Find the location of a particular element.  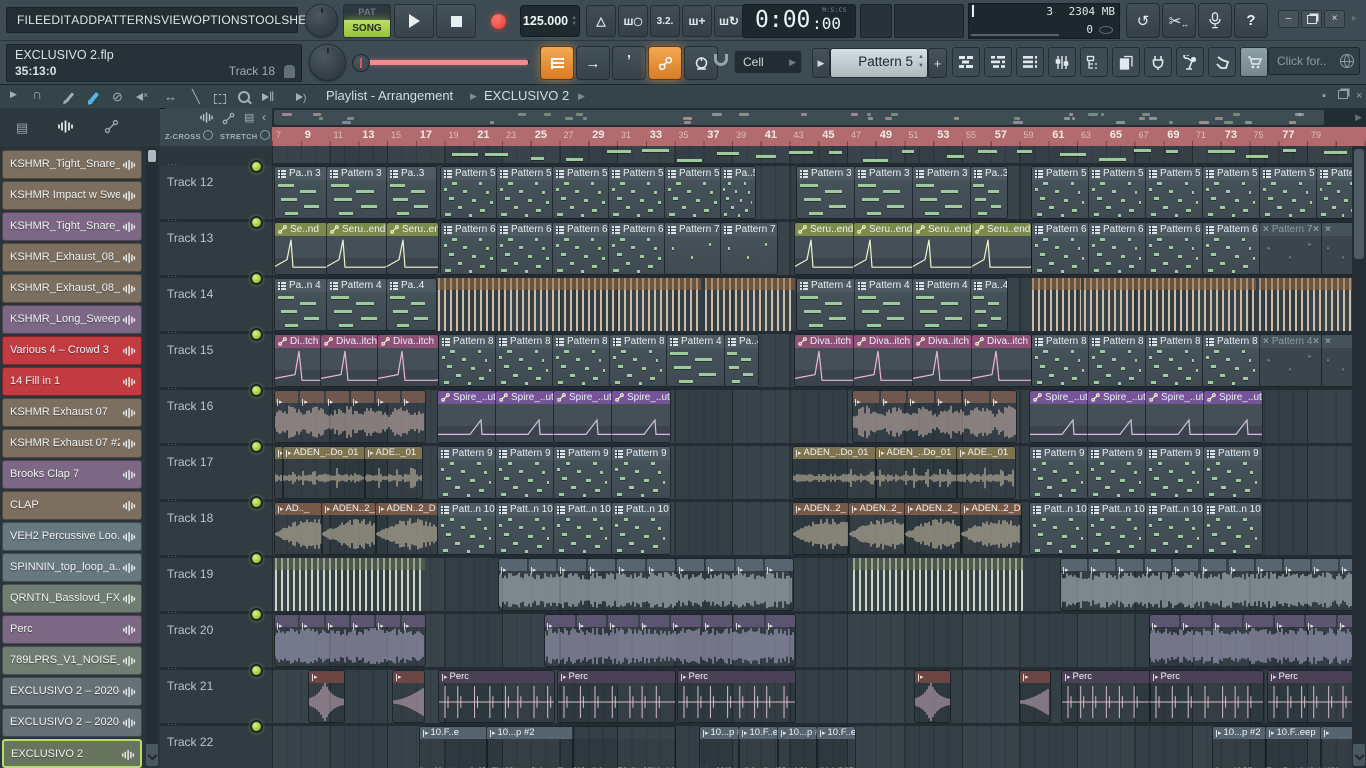

playlist-maximize-button is located at coordinates (1343, 96).